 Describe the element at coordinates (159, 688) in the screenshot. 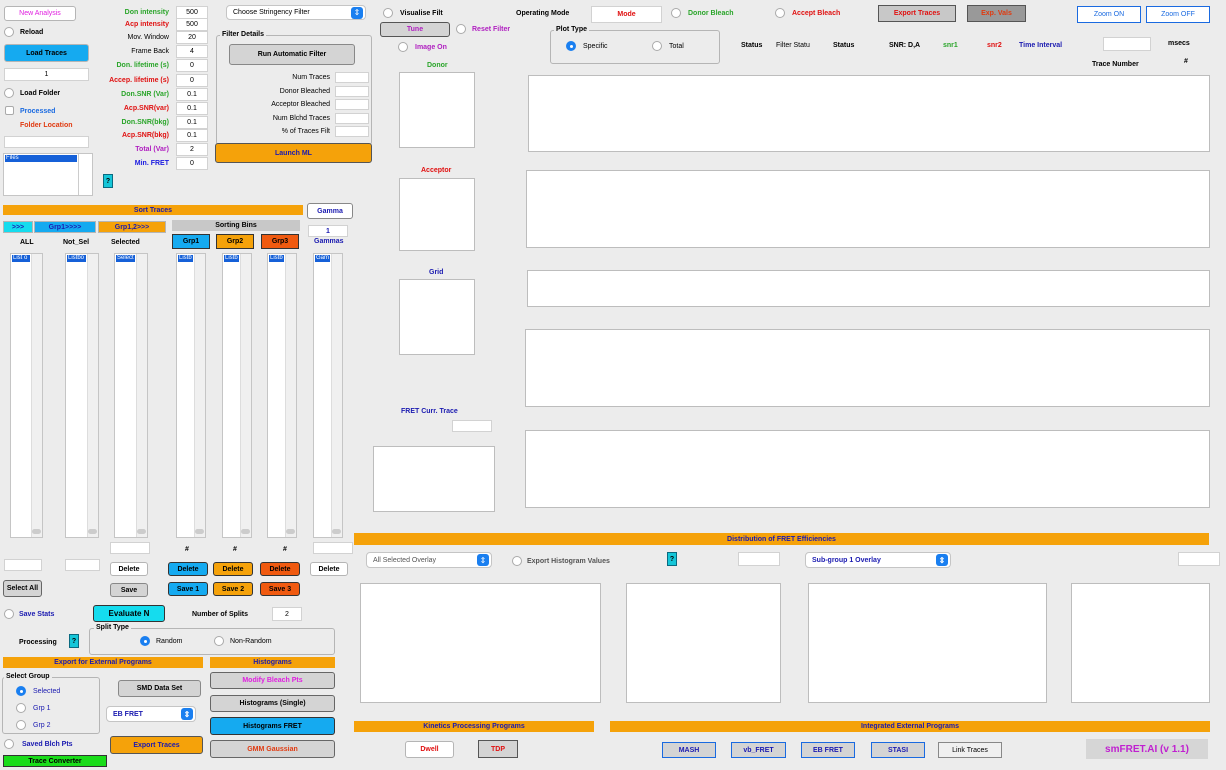

I see `smd-dataset-button: SMD Data Set` at that location.